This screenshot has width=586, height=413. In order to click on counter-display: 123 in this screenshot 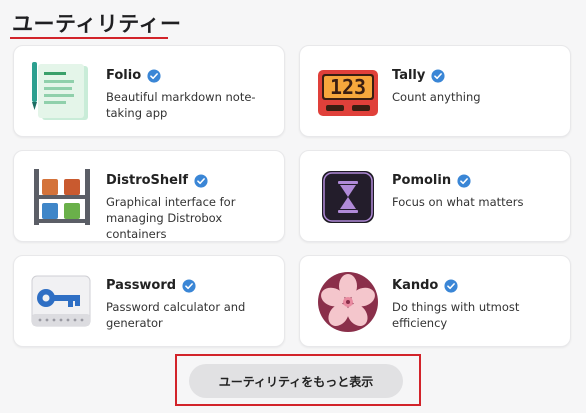, I will do `click(348, 87)`.